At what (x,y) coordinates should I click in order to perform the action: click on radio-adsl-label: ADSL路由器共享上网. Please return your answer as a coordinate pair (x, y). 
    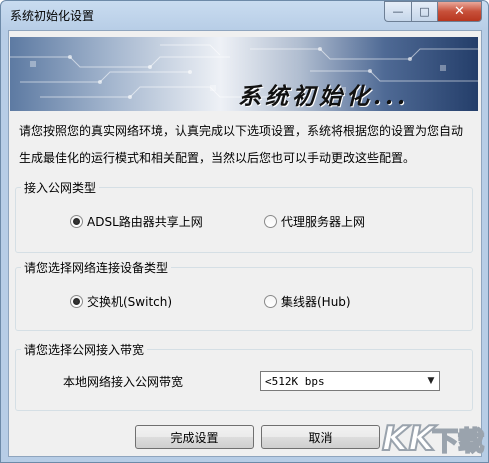
    Looking at the image, I should click on (145, 222).